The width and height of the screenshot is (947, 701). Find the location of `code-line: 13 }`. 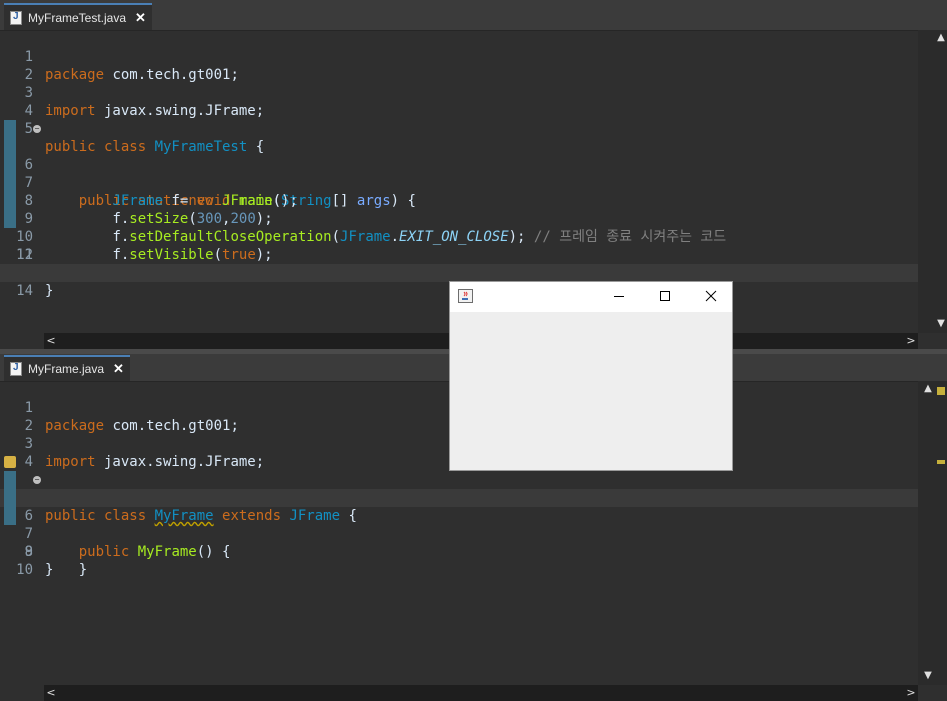

code-line: 13 } is located at coordinates (459, 272).